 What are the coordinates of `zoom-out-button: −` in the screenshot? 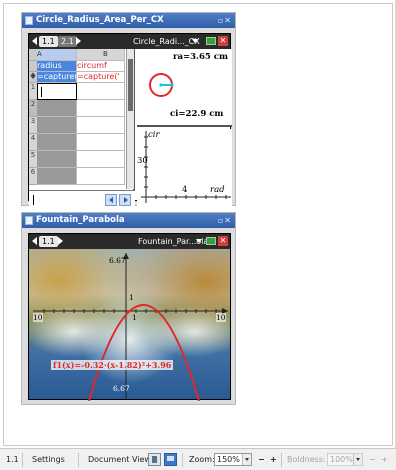 It's located at (261, 460).